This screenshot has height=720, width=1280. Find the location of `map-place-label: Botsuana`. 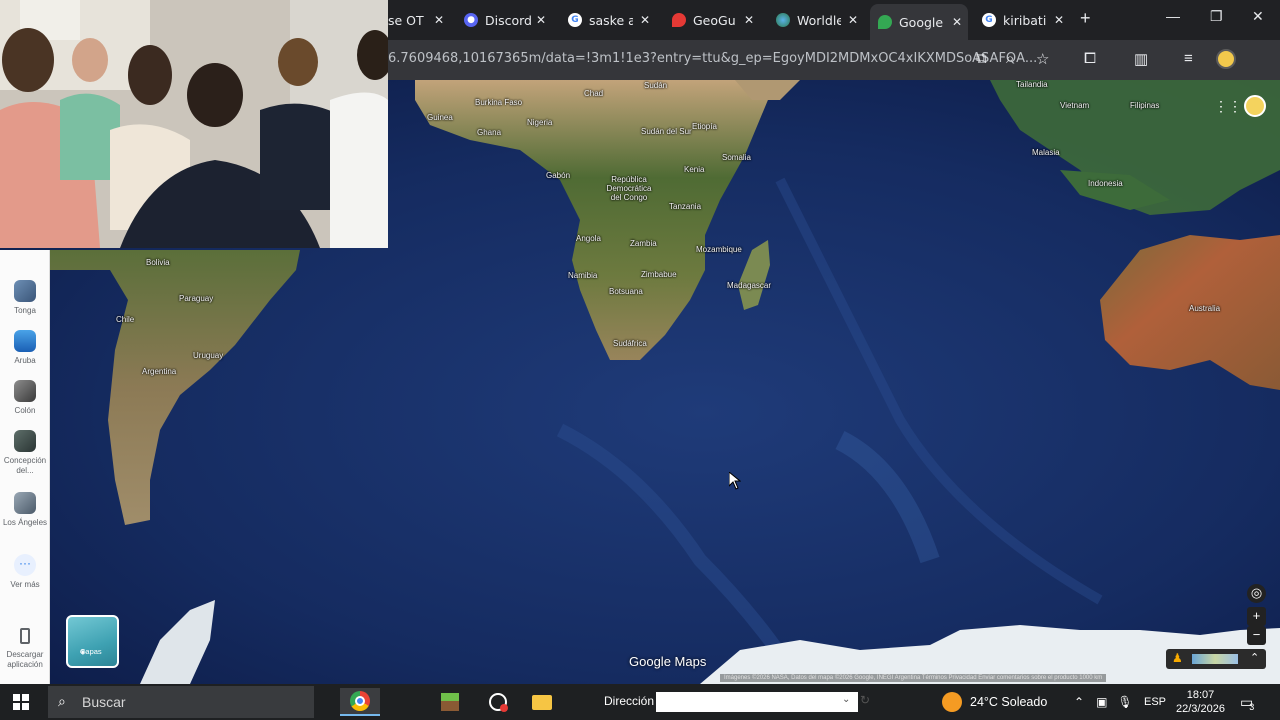

map-place-label: Botsuana is located at coordinates (626, 291).